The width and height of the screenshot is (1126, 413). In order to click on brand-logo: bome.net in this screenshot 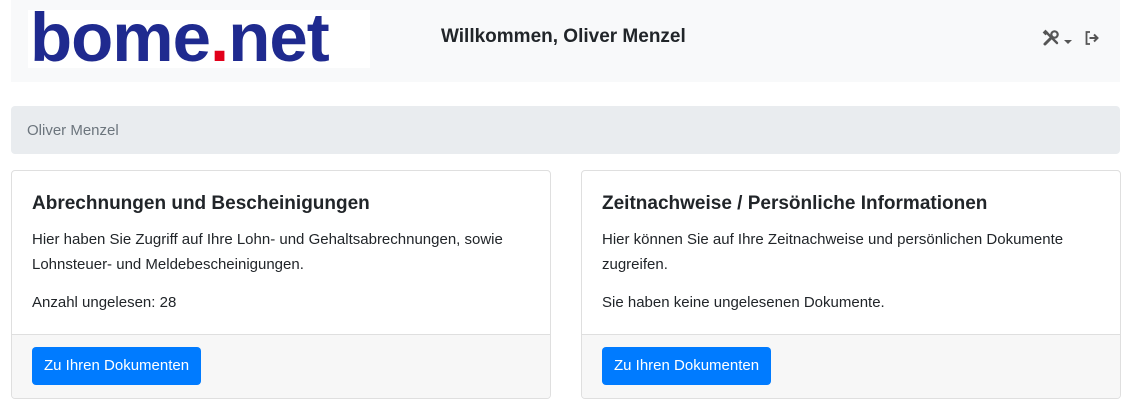, I will do `click(199, 37)`.